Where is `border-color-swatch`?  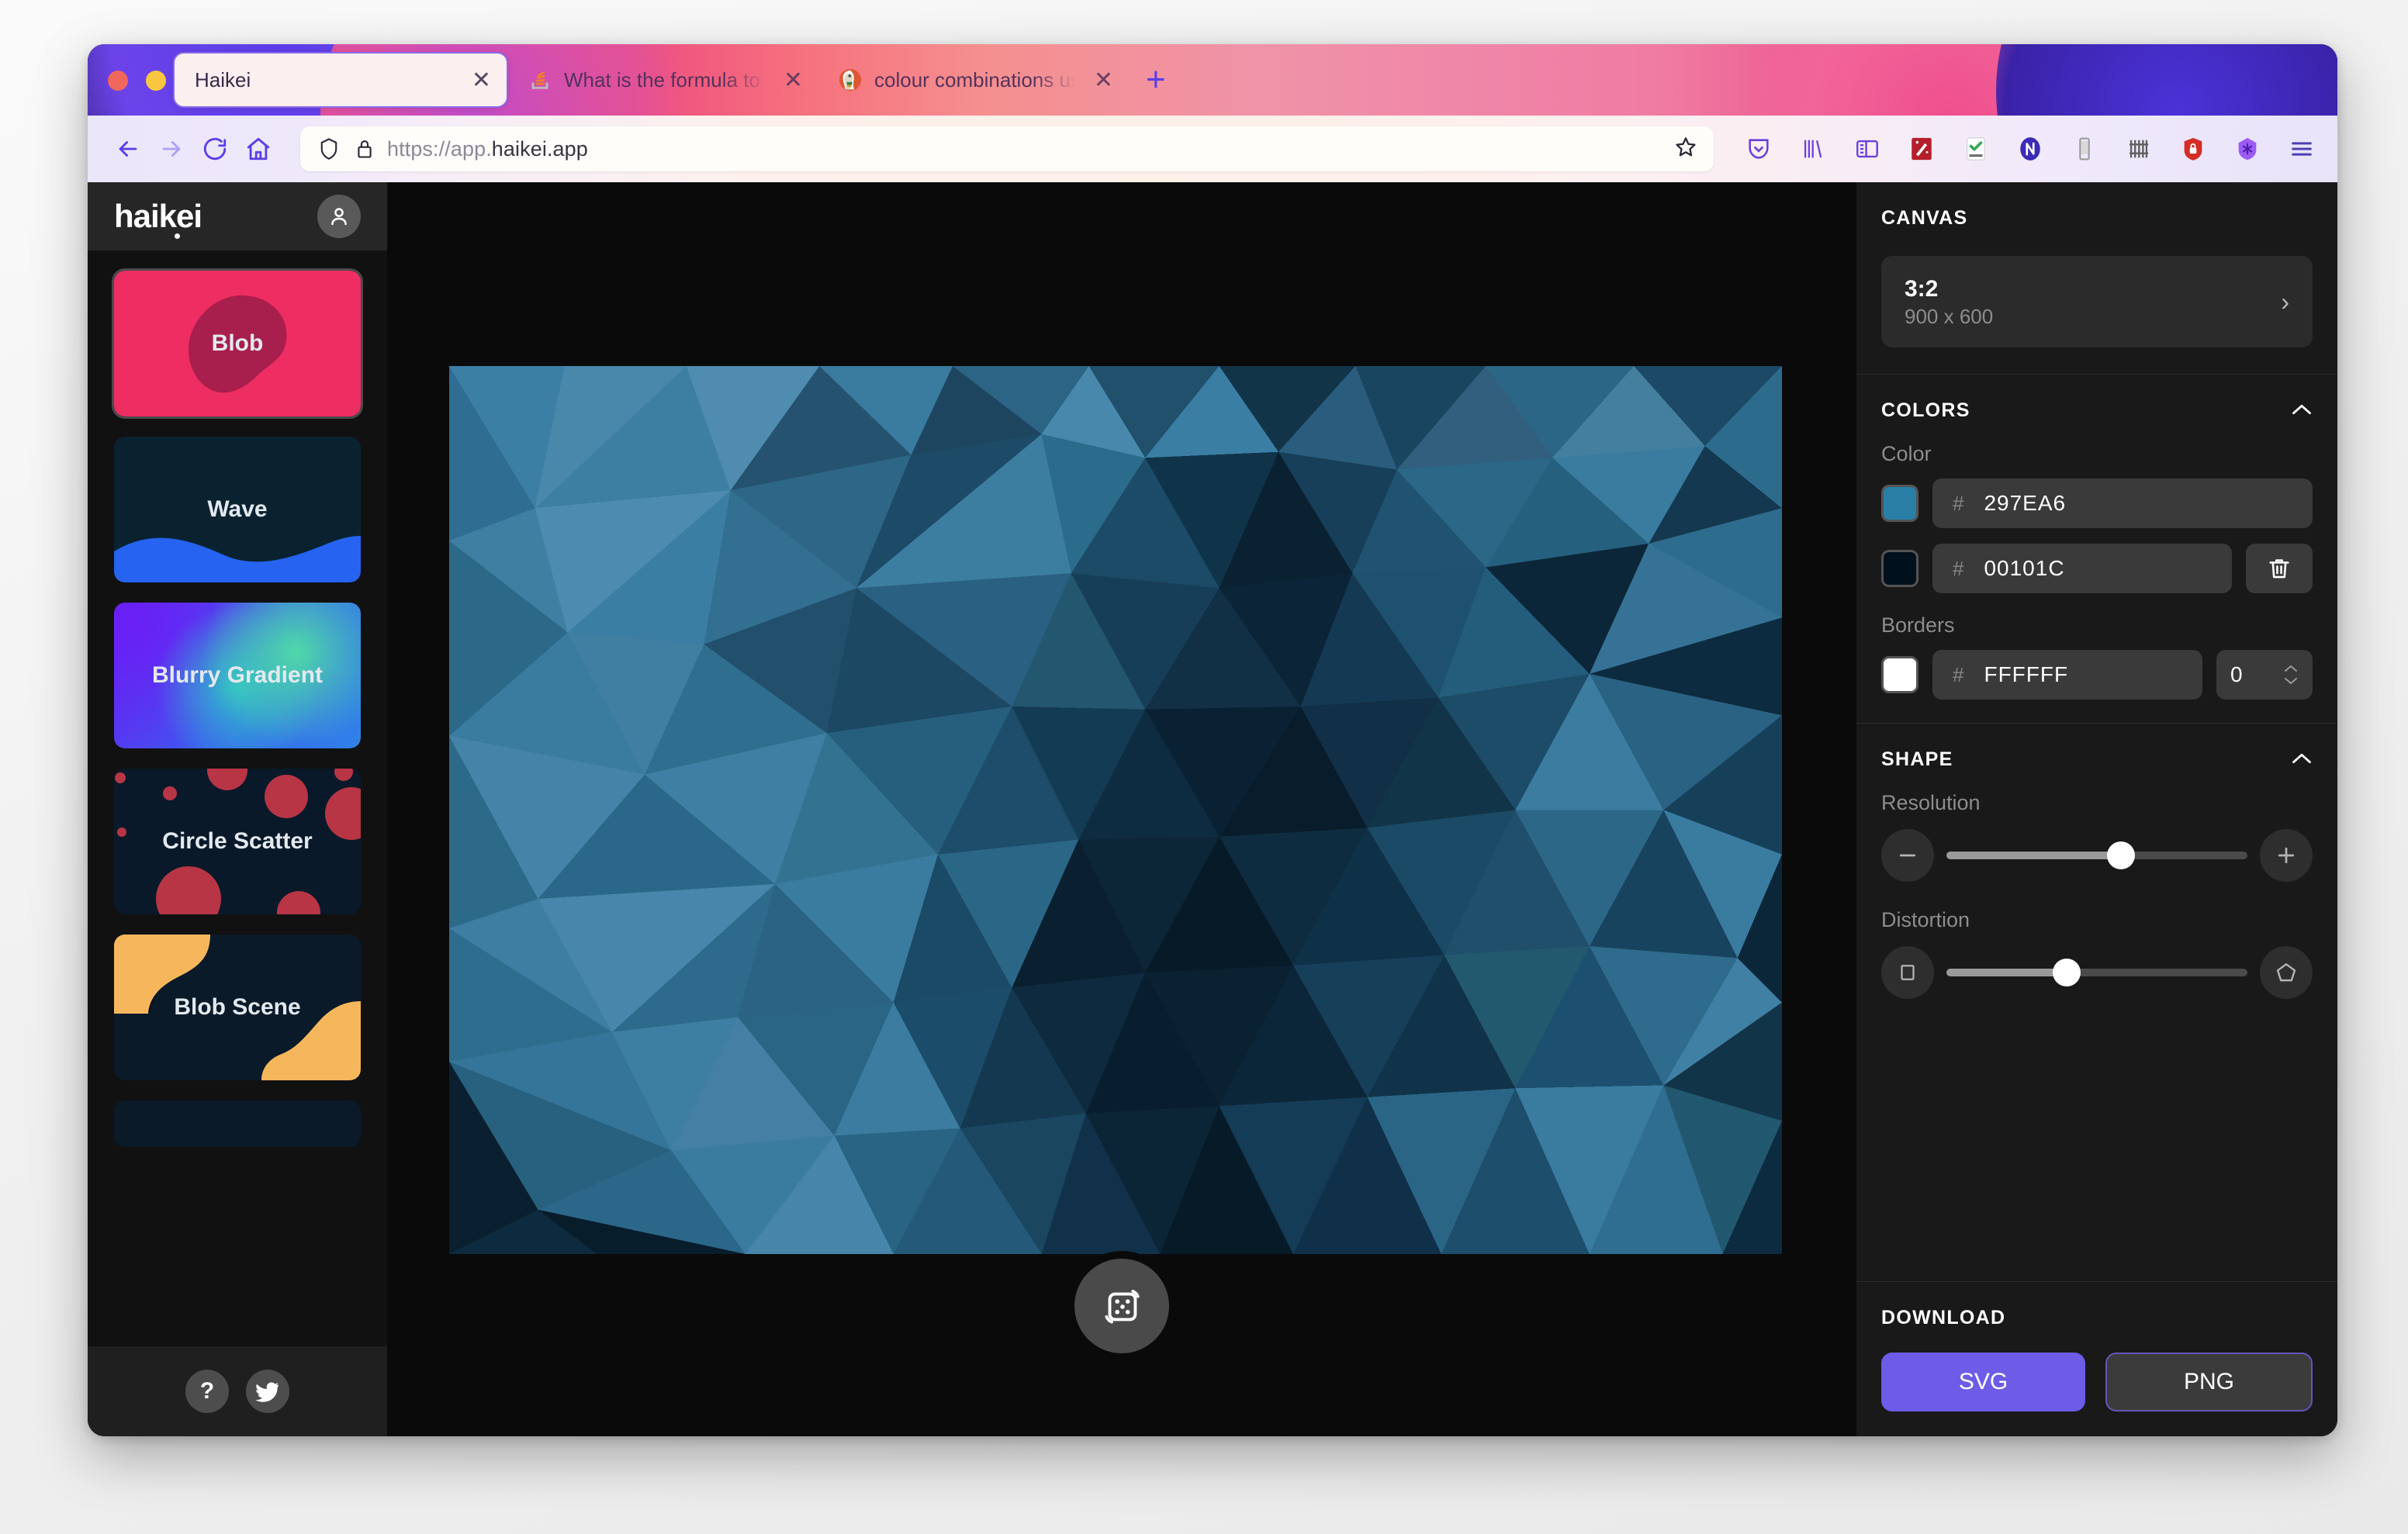 border-color-swatch is located at coordinates (1899, 674).